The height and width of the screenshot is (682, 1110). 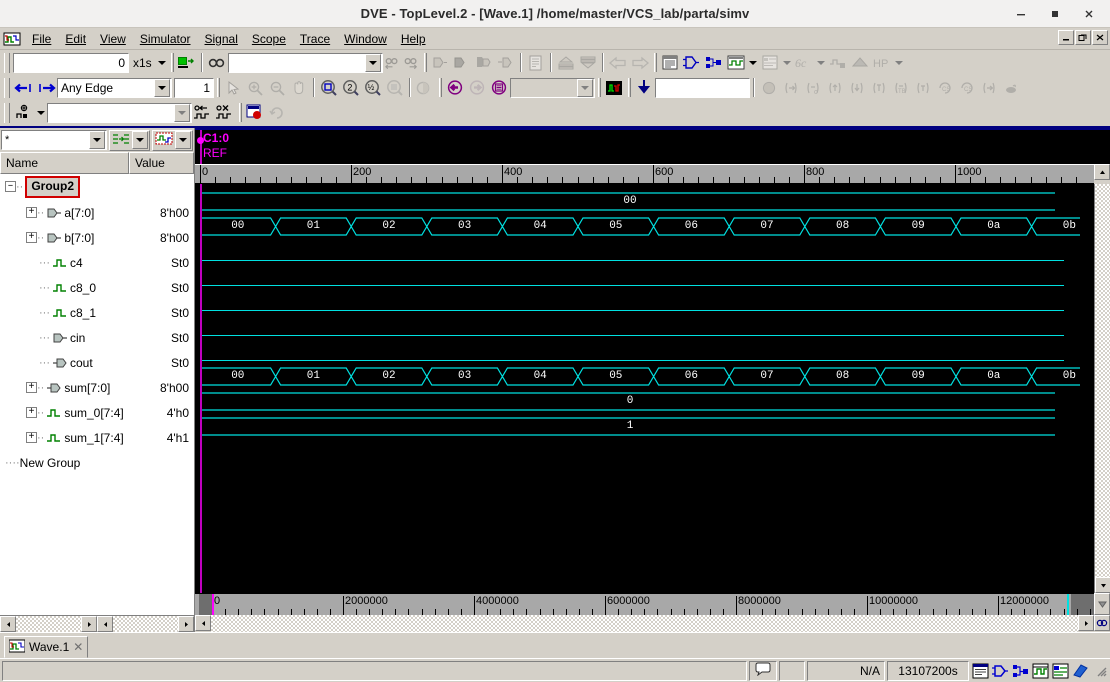 I want to click on column-header-value: Value, so click(x=161, y=163).